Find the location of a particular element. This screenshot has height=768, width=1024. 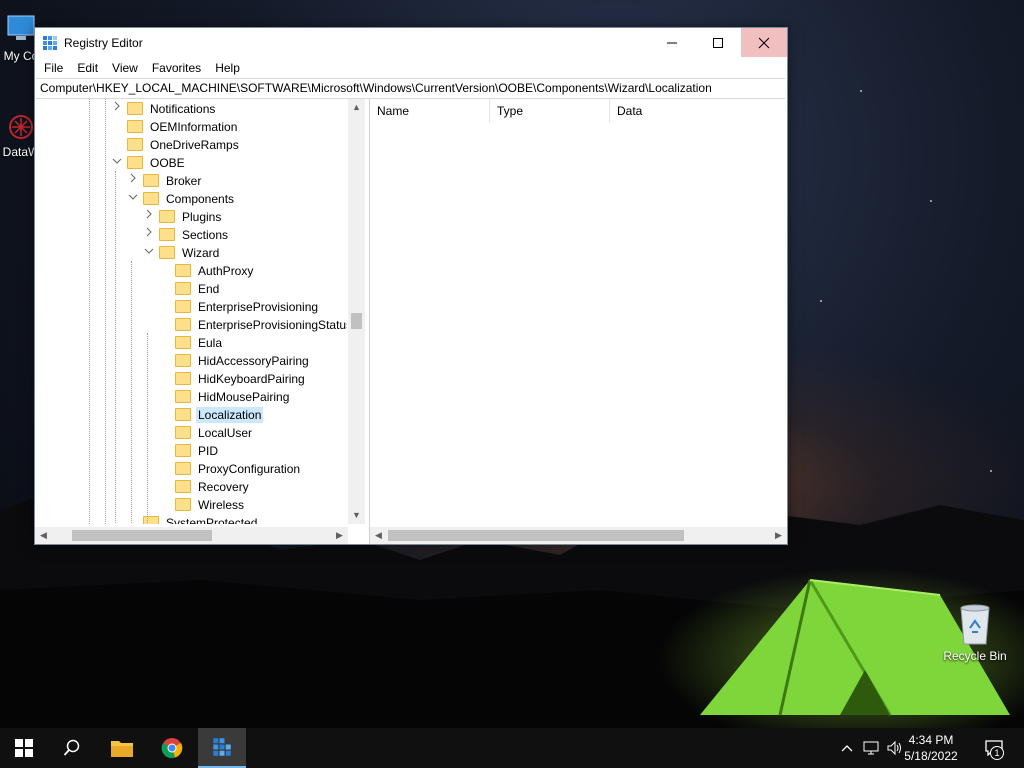

tree-node: SystemProtected is located at coordinates (201, 519).